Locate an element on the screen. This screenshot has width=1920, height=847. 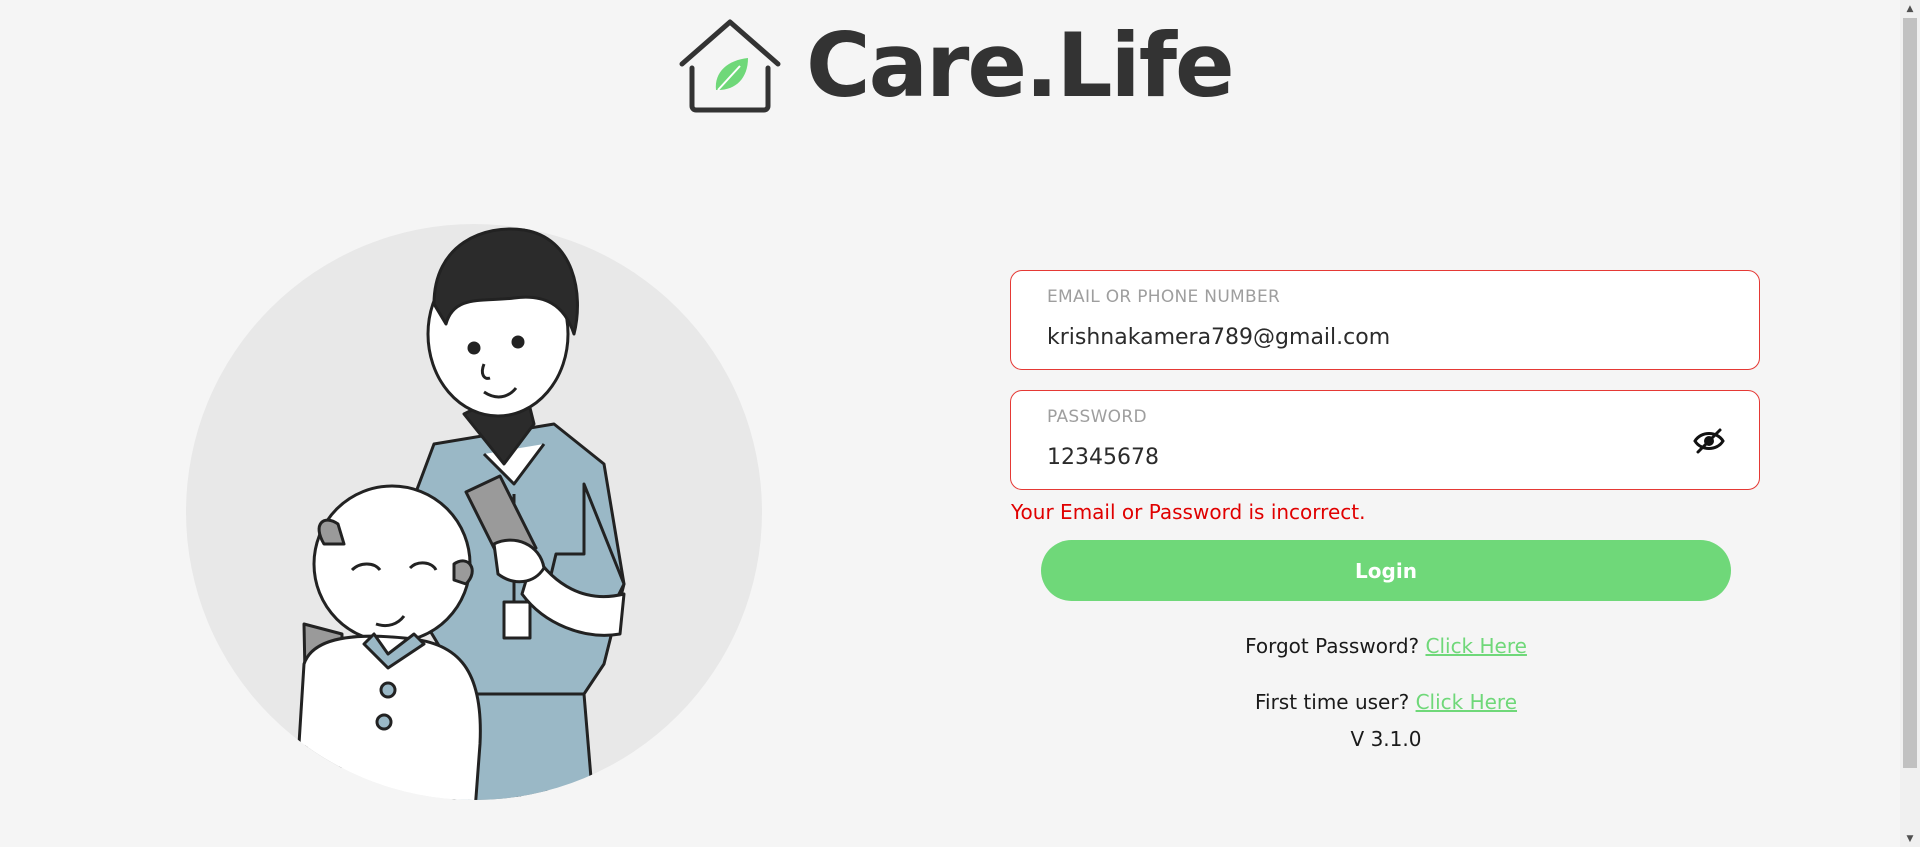
vertical-scrollbar: ▲ ▼ is located at coordinates (1910, 423).